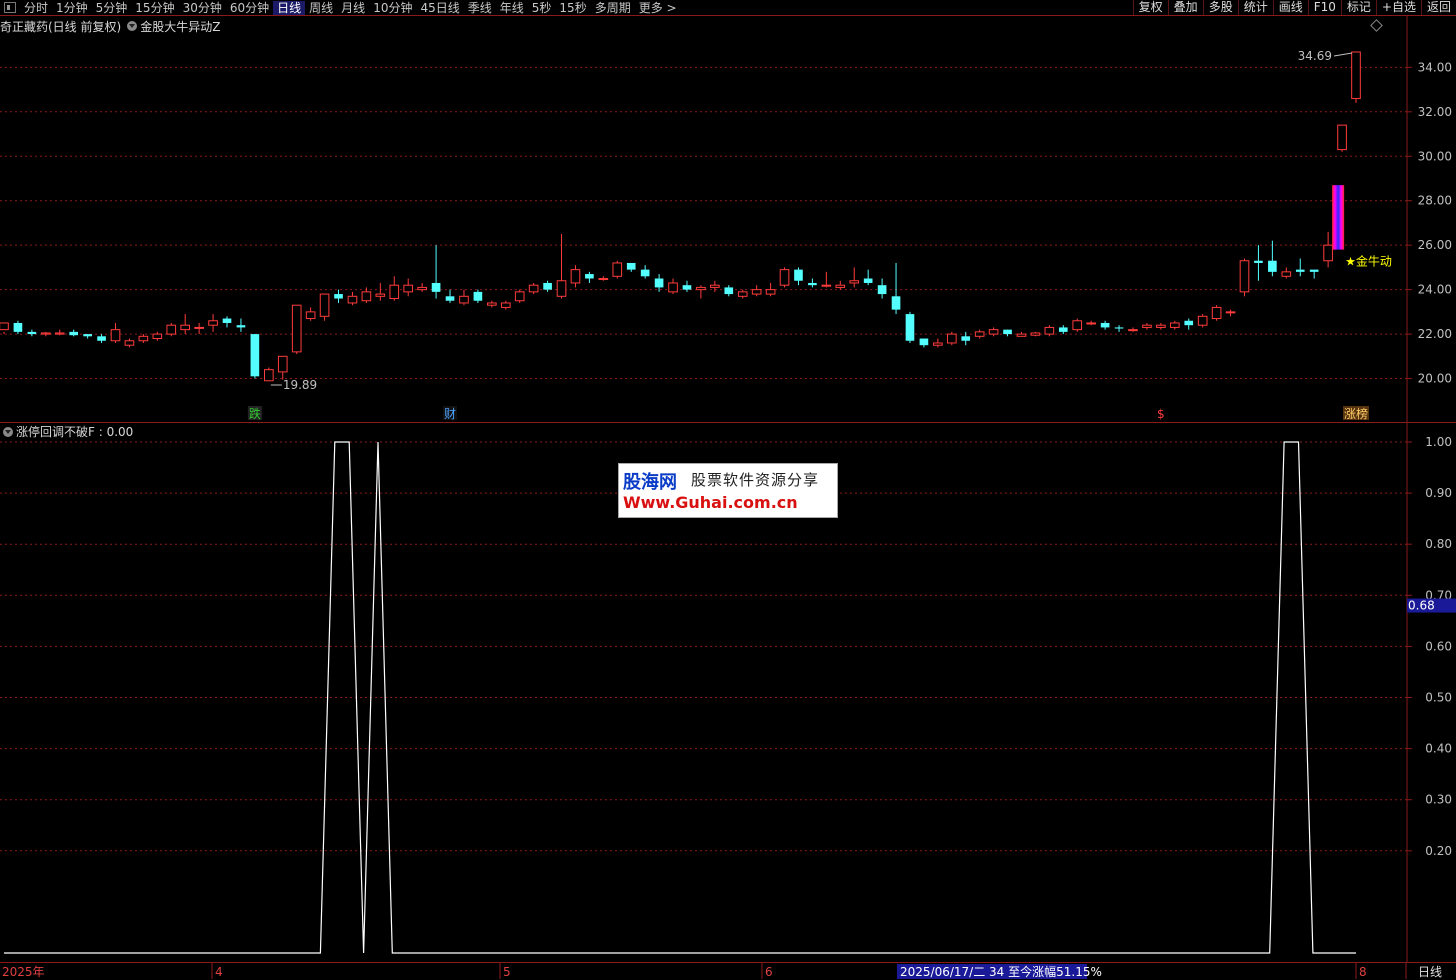 The width and height of the screenshot is (1456, 980). I want to click on y-tick-label: 0.80, so click(1438, 544).